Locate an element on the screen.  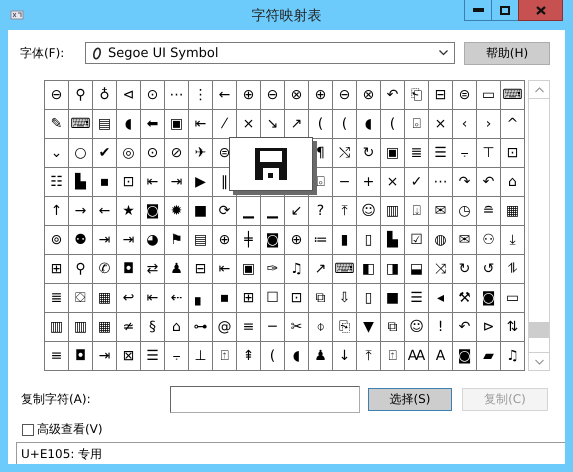
glyph-cell: › is located at coordinates (488, 124).